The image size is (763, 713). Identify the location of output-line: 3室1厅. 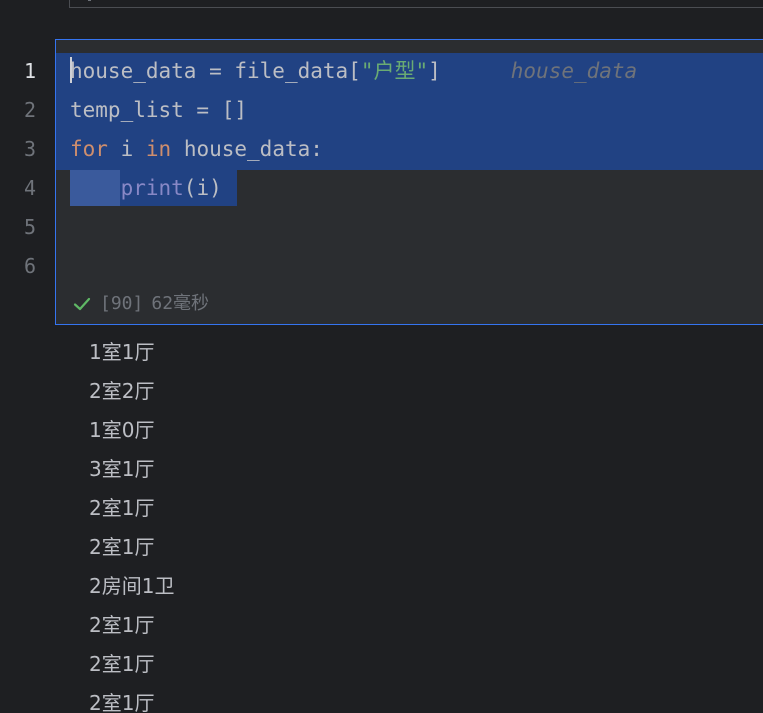
(122, 469).